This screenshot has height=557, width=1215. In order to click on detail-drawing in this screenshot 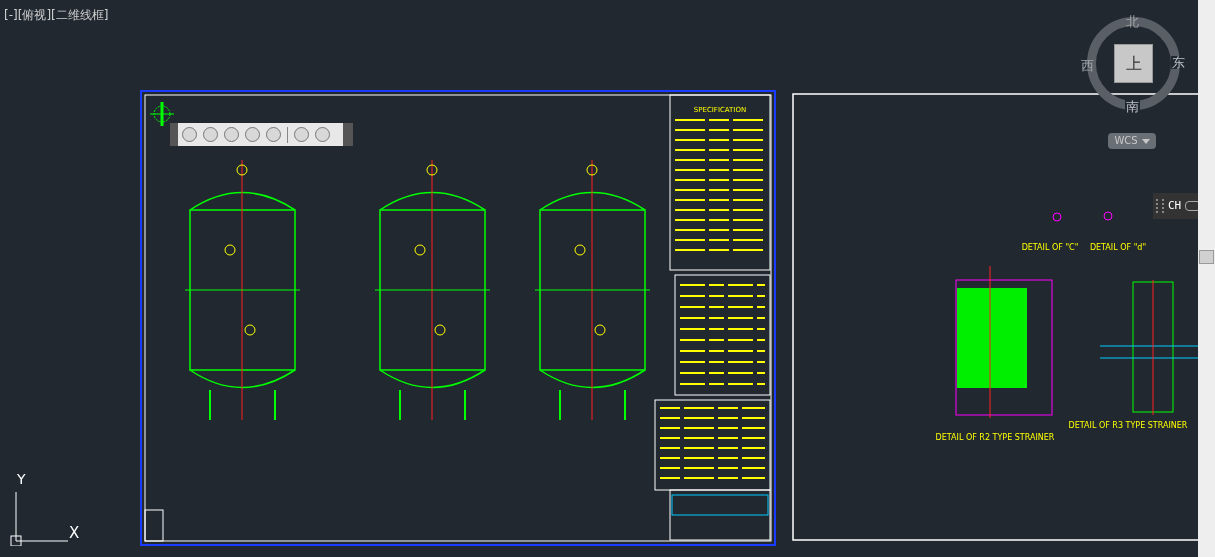, I will do `click(1082, 216)`.